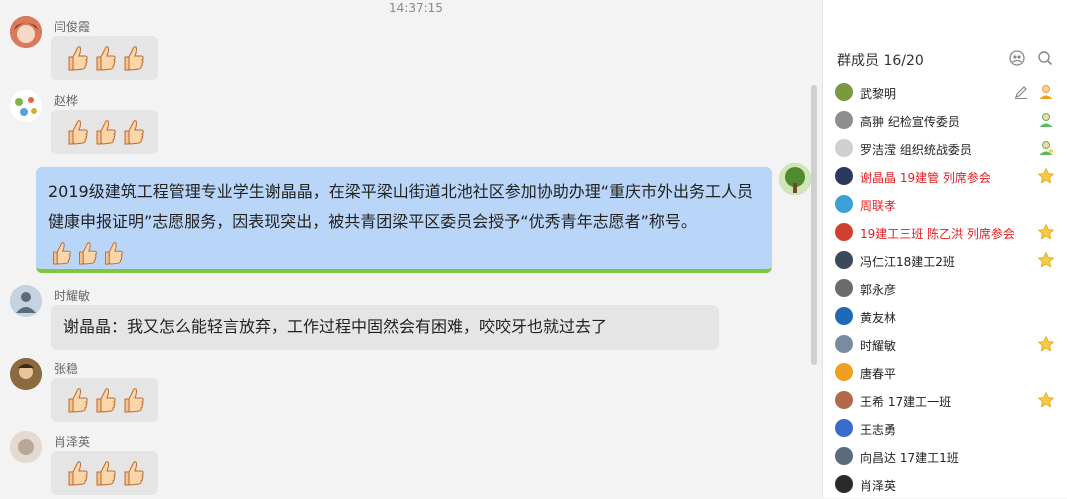 The width and height of the screenshot is (1067, 499). Describe the element at coordinates (814, 225) in the screenshot. I see `chat-scrollbar` at that location.